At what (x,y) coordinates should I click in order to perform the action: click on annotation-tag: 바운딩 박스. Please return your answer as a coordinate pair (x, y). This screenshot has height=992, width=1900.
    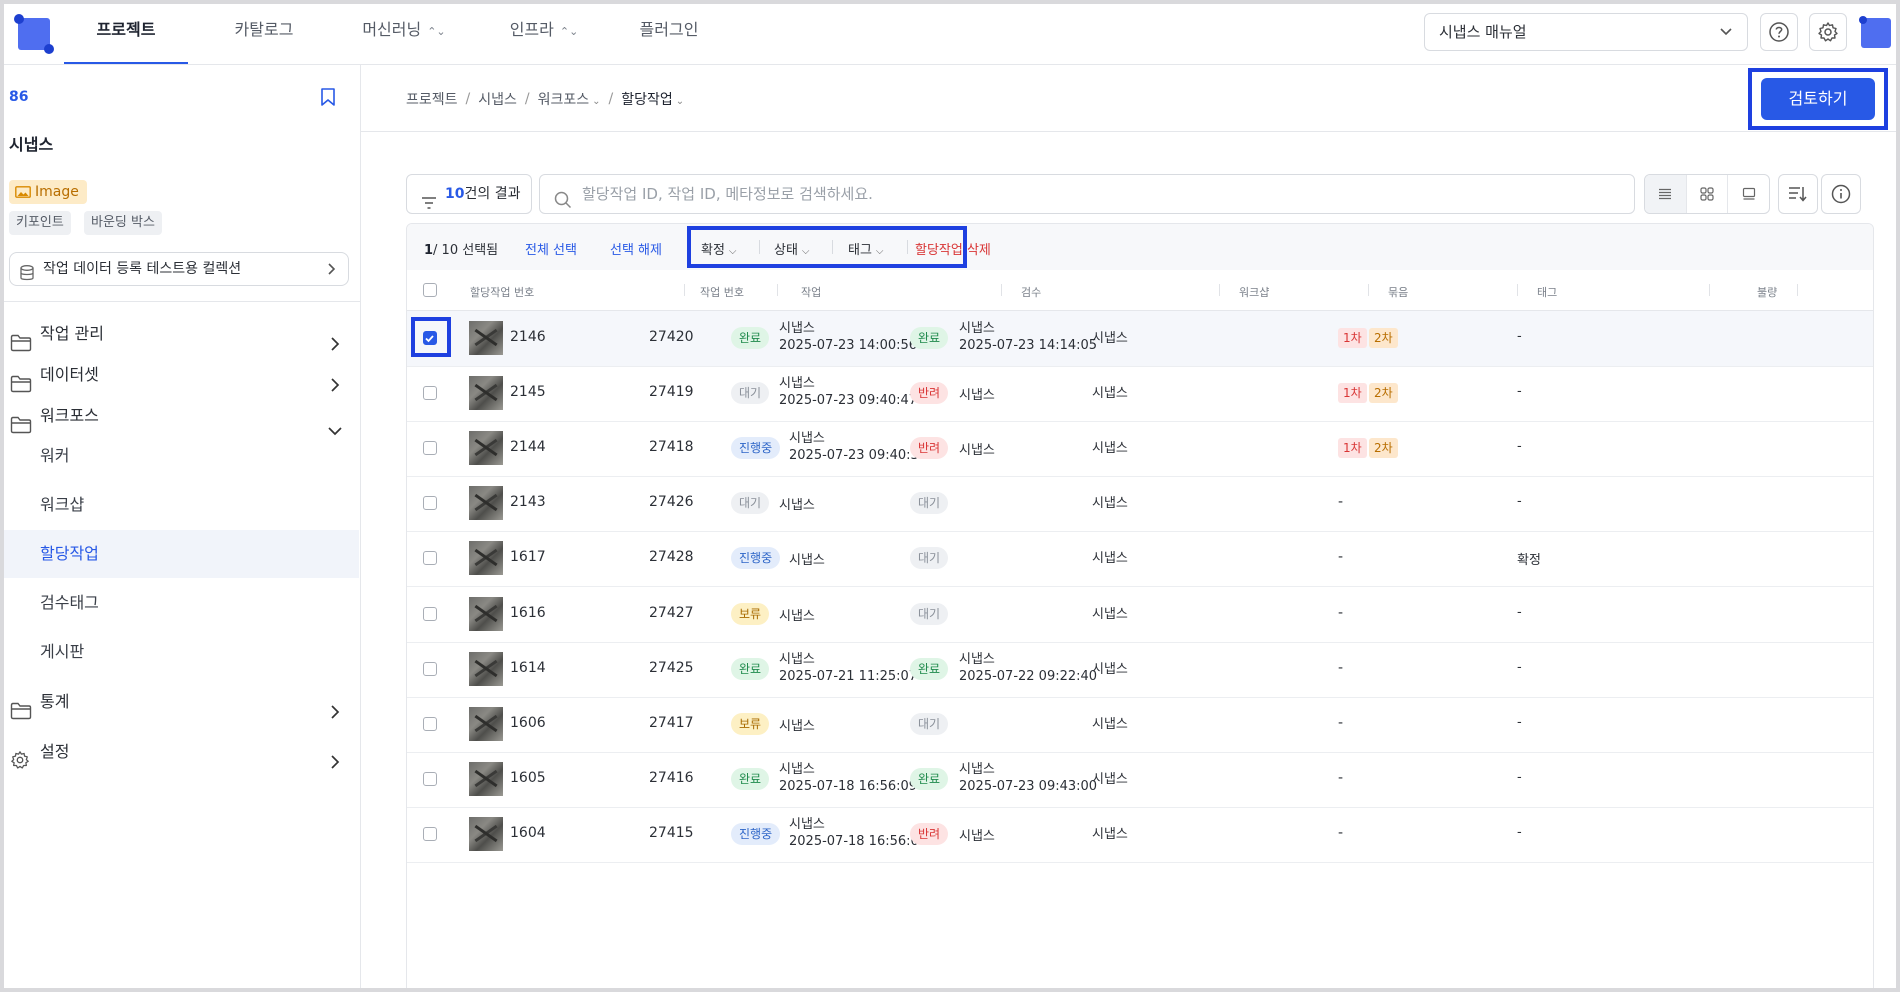
    Looking at the image, I should click on (123, 223).